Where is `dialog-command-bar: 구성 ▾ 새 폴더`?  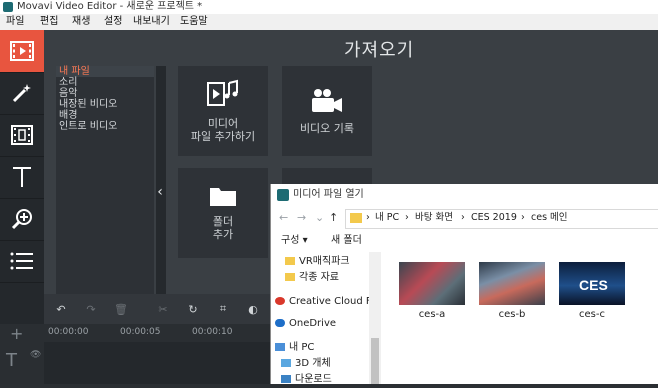 dialog-command-bar: 구성 ▾ 새 폴더 is located at coordinates (464, 241).